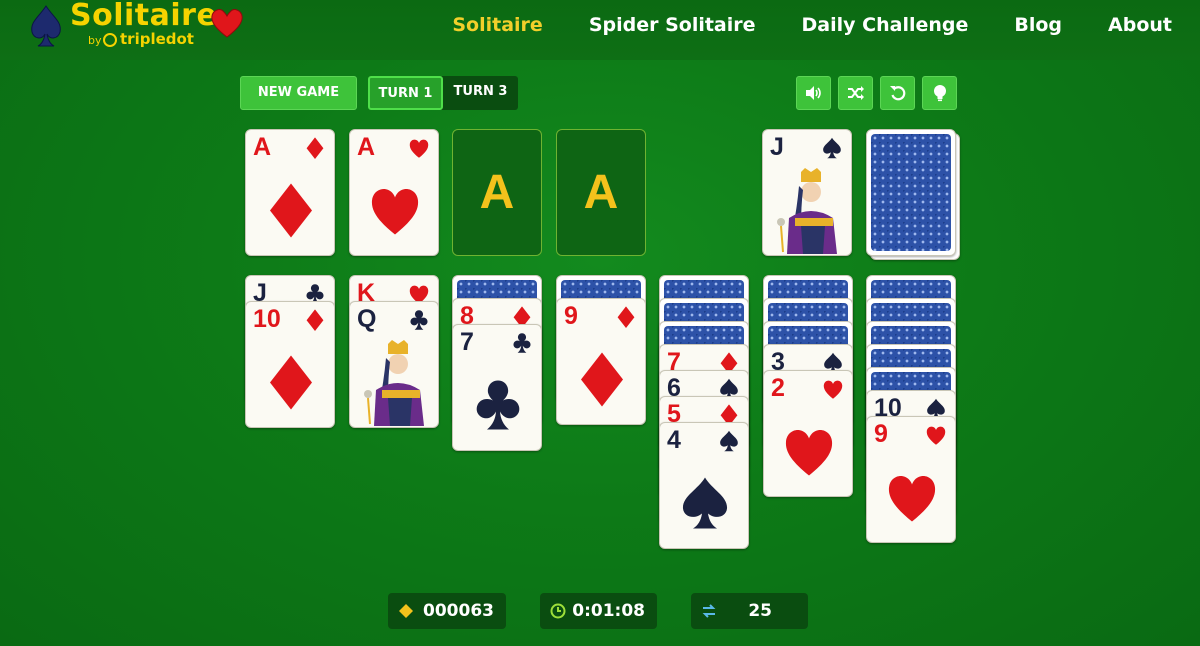  I want to click on tableau-card: 2, so click(808, 433).